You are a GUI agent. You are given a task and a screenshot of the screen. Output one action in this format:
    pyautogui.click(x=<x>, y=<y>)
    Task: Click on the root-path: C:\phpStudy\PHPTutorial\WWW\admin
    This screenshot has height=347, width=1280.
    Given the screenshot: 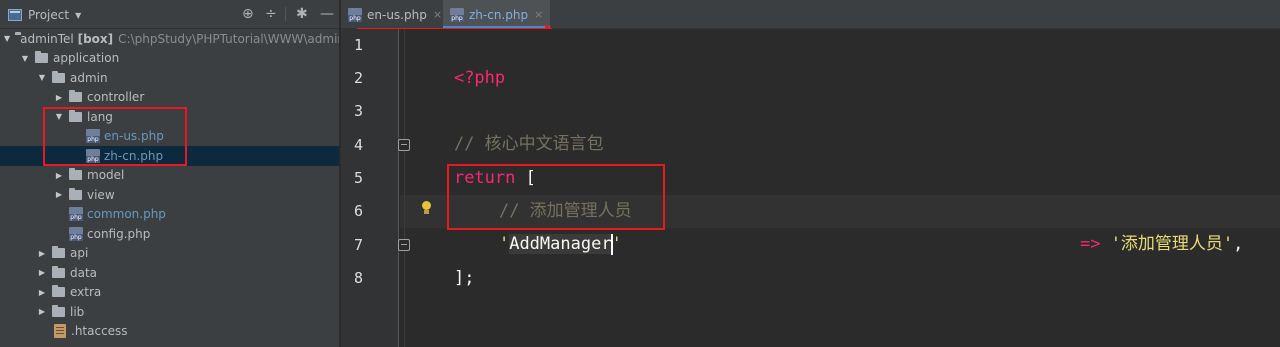 What is the action you would take?
    pyautogui.click(x=229, y=38)
    